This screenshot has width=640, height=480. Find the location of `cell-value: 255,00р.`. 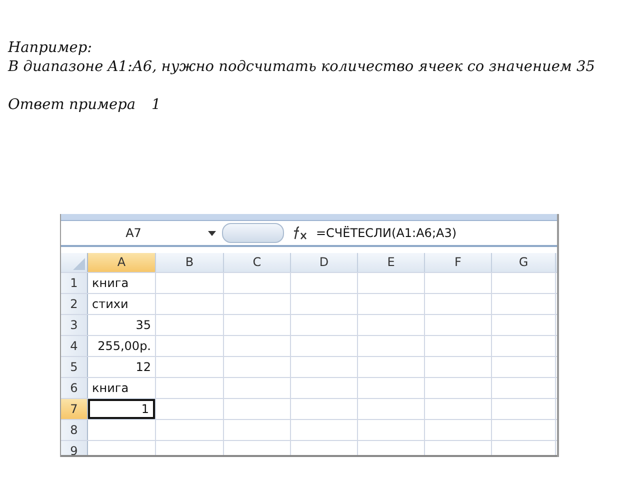

cell-value: 255,00р. is located at coordinates (121, 346).